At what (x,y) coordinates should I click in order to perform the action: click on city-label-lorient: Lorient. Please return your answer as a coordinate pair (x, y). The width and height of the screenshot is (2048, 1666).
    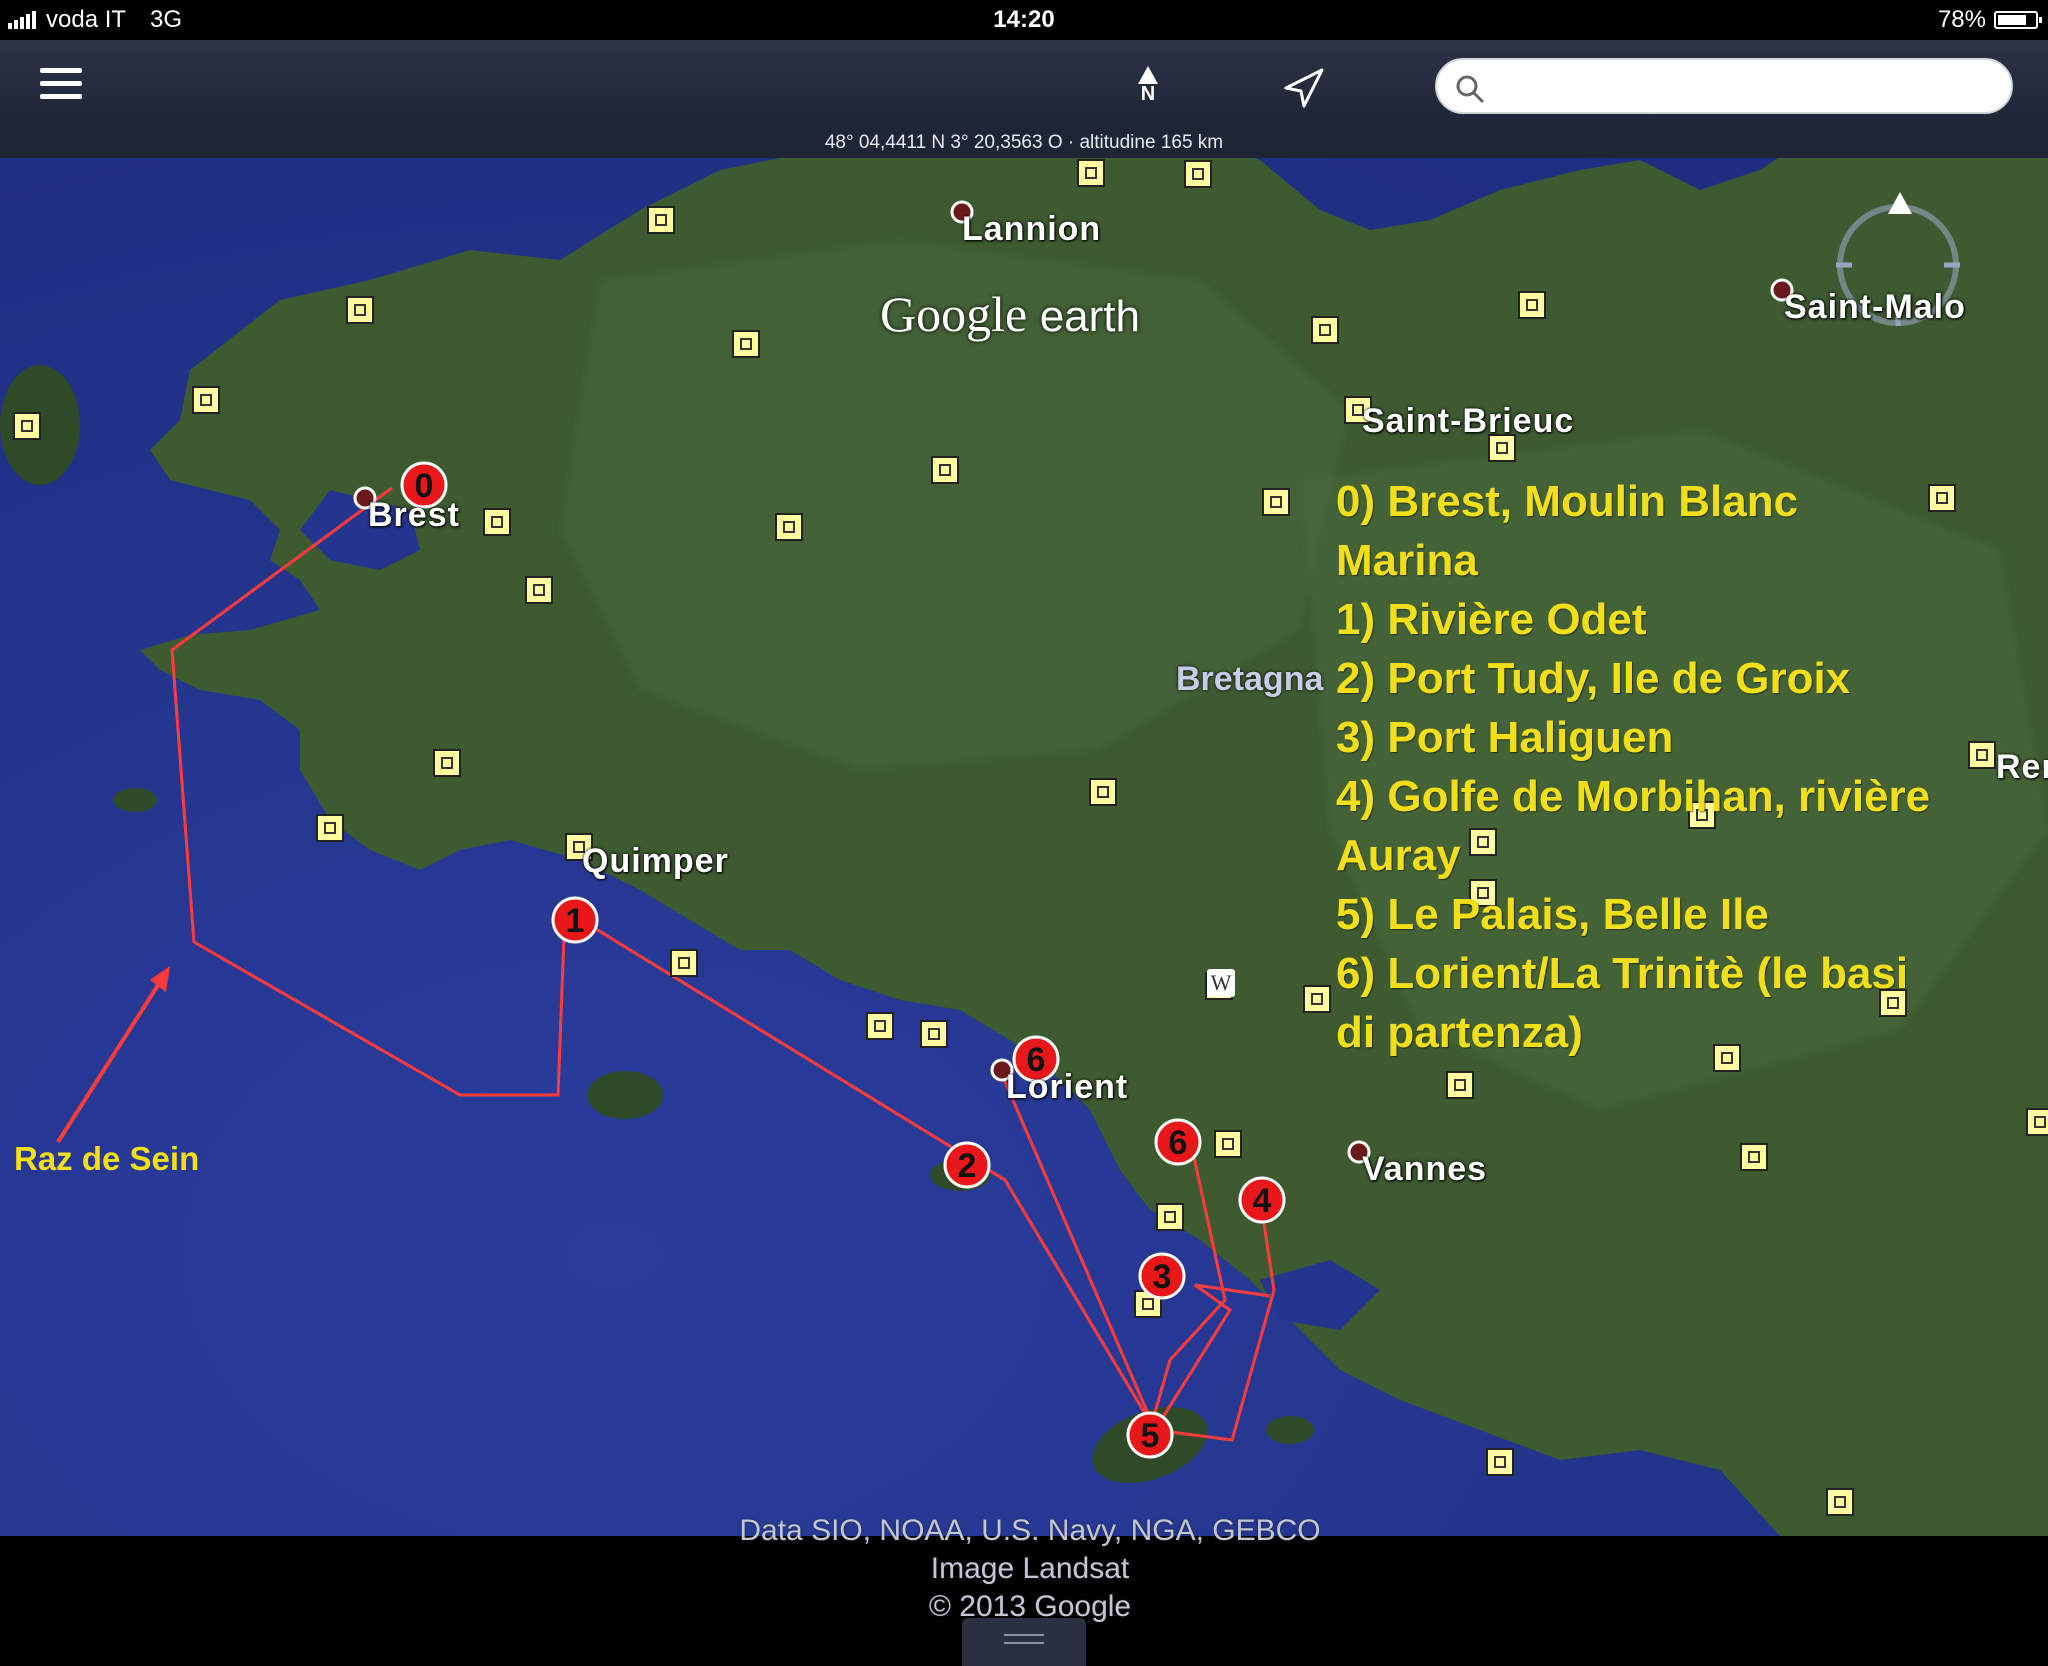
    Looking at the image, I should click on (1067, 1087).